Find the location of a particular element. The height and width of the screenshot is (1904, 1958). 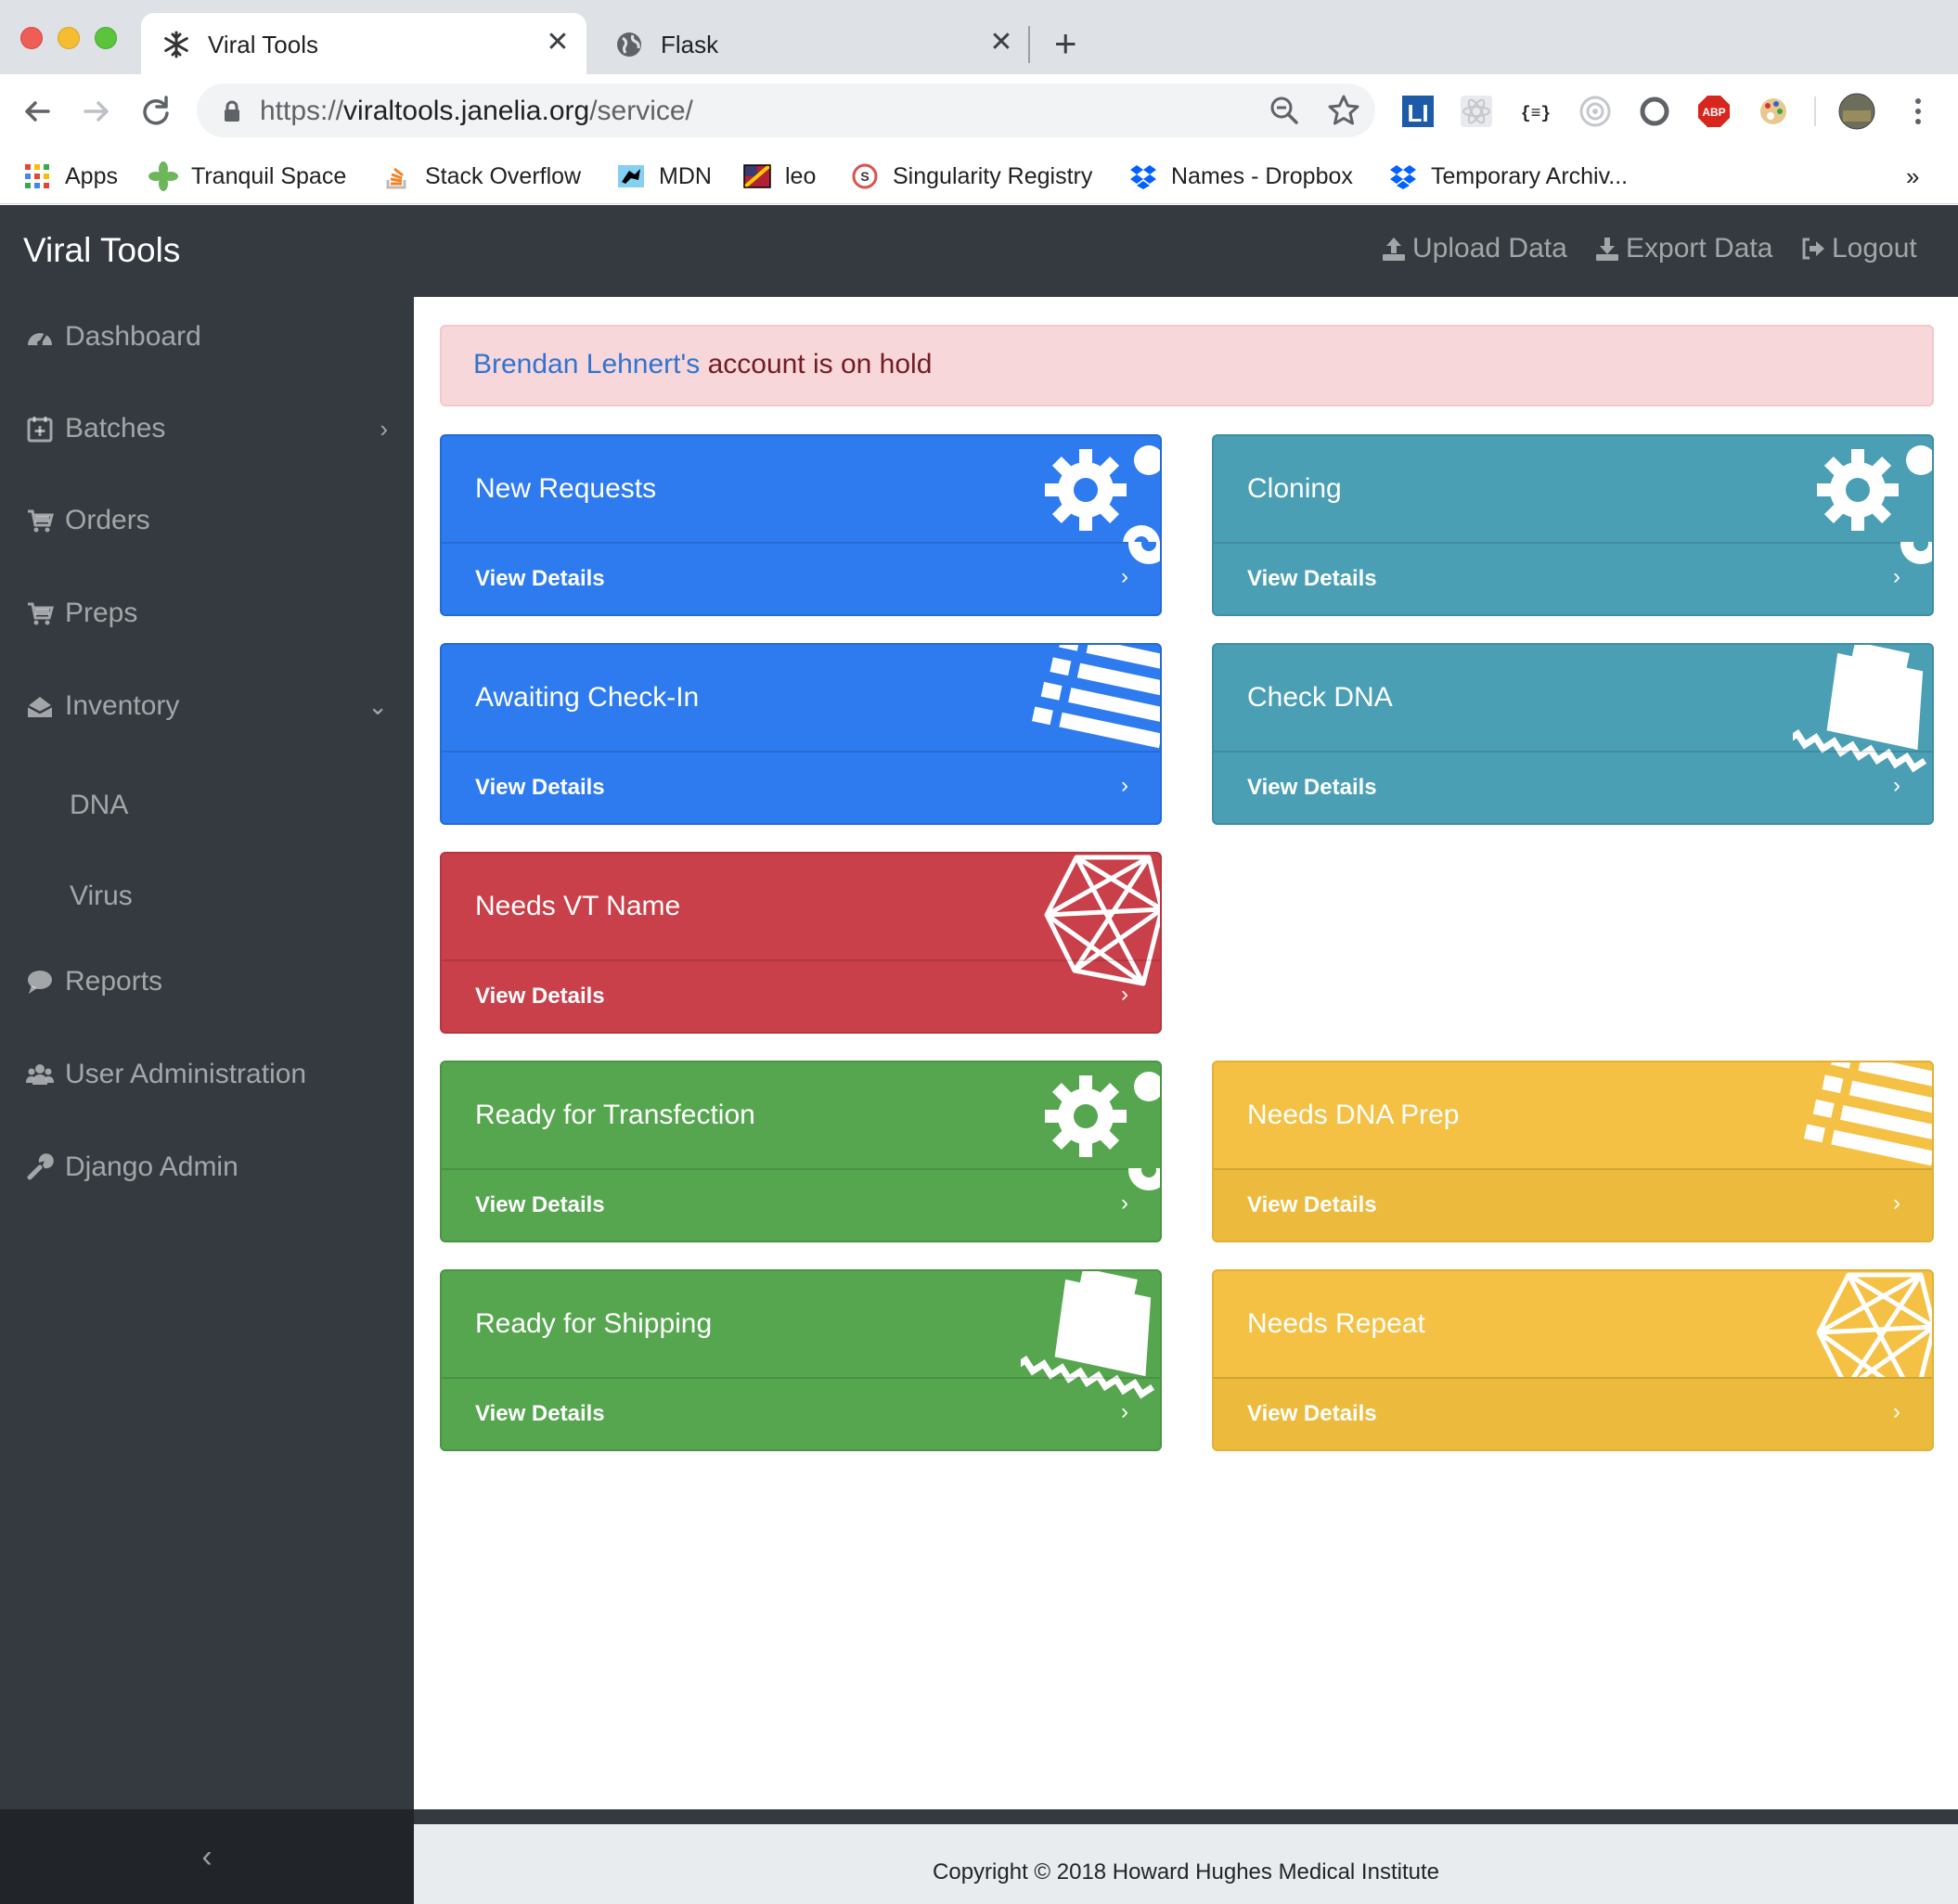

more-bookmarks-button: » is located at coordinates (1912, 176).